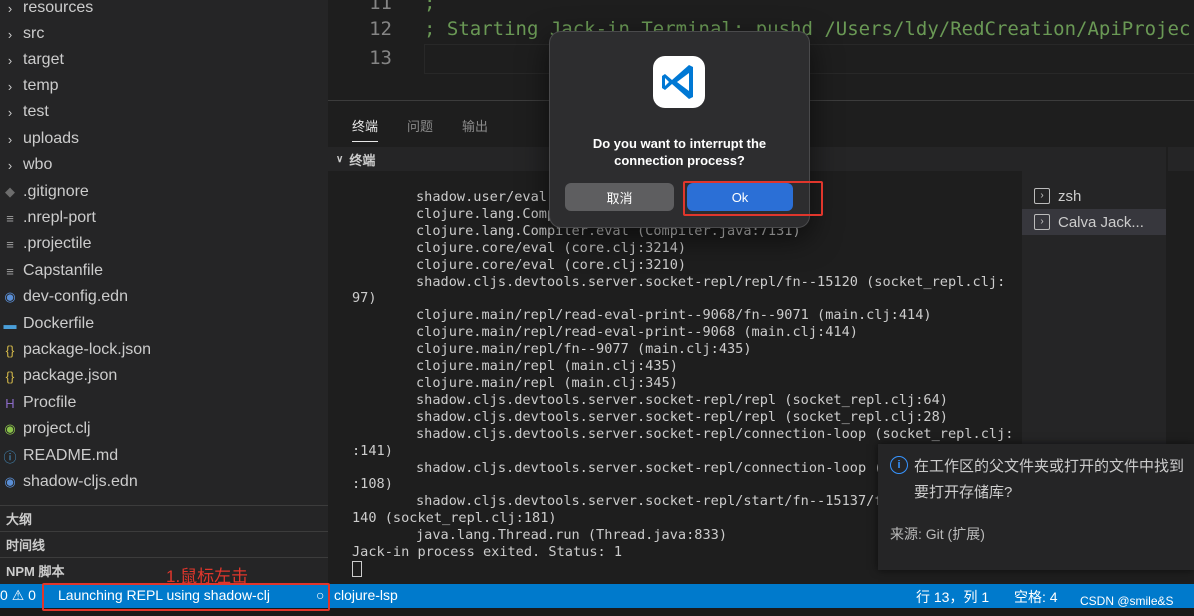 This screenshot has width=1194, height=616. What do you see at coordinates (547, 366) in the screenshot?
I see `terminal-line: clojure.main/repl (main.clj:435)` at bounding box center [547, 366].